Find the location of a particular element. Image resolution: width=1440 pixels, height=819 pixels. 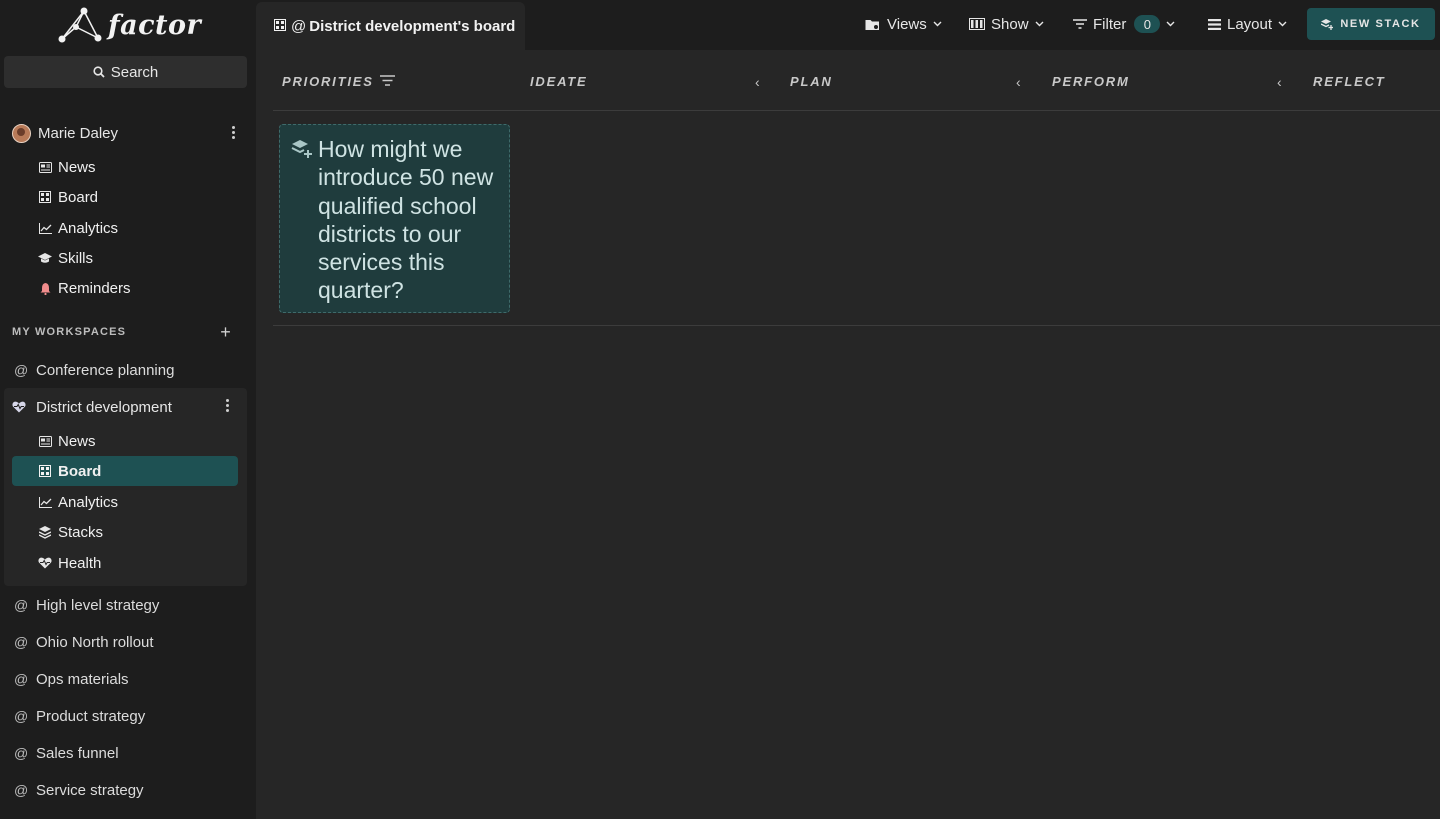

filter-label: Filter is located at coordinates (1110, 24).